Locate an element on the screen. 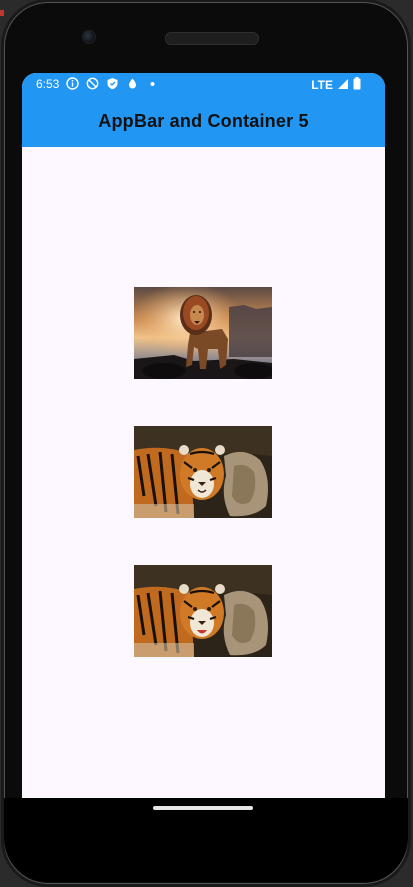 Image resolution: width=413 pixels, height=887 pixels. status-system-icons: LTE is located at coordinates (336, 85).